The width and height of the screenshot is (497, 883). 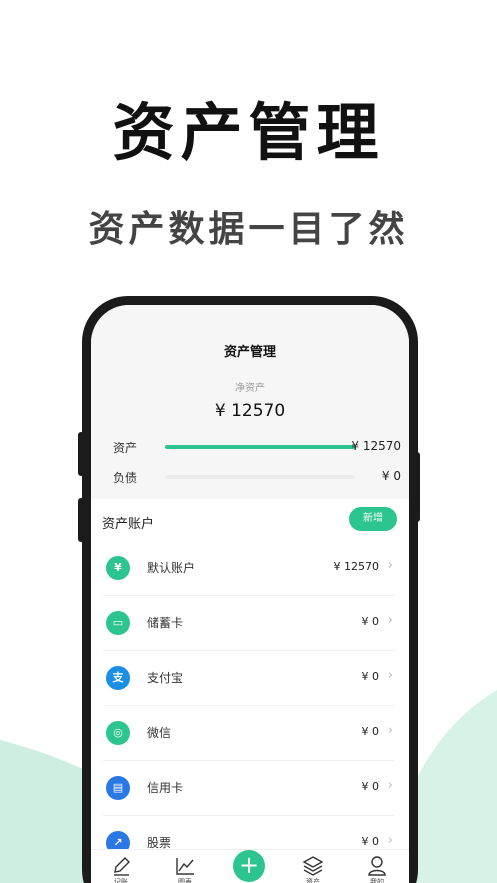 What do you see at coordinates (250, 388) in the screenshot?
I see `net-assets-label: 净资产` at bounding box center [250, 388].